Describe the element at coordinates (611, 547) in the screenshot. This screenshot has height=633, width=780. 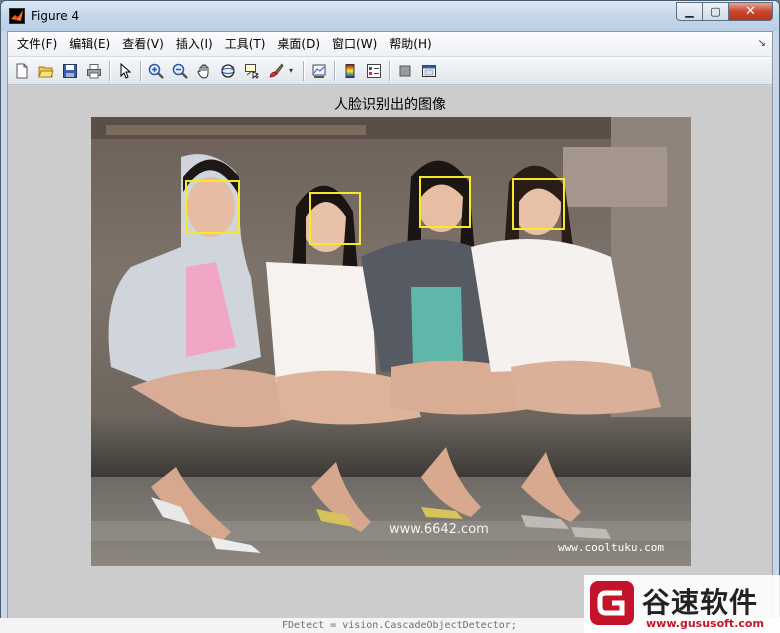
I see `photo-watermark-corner: www.cooltuku.com` at that location.